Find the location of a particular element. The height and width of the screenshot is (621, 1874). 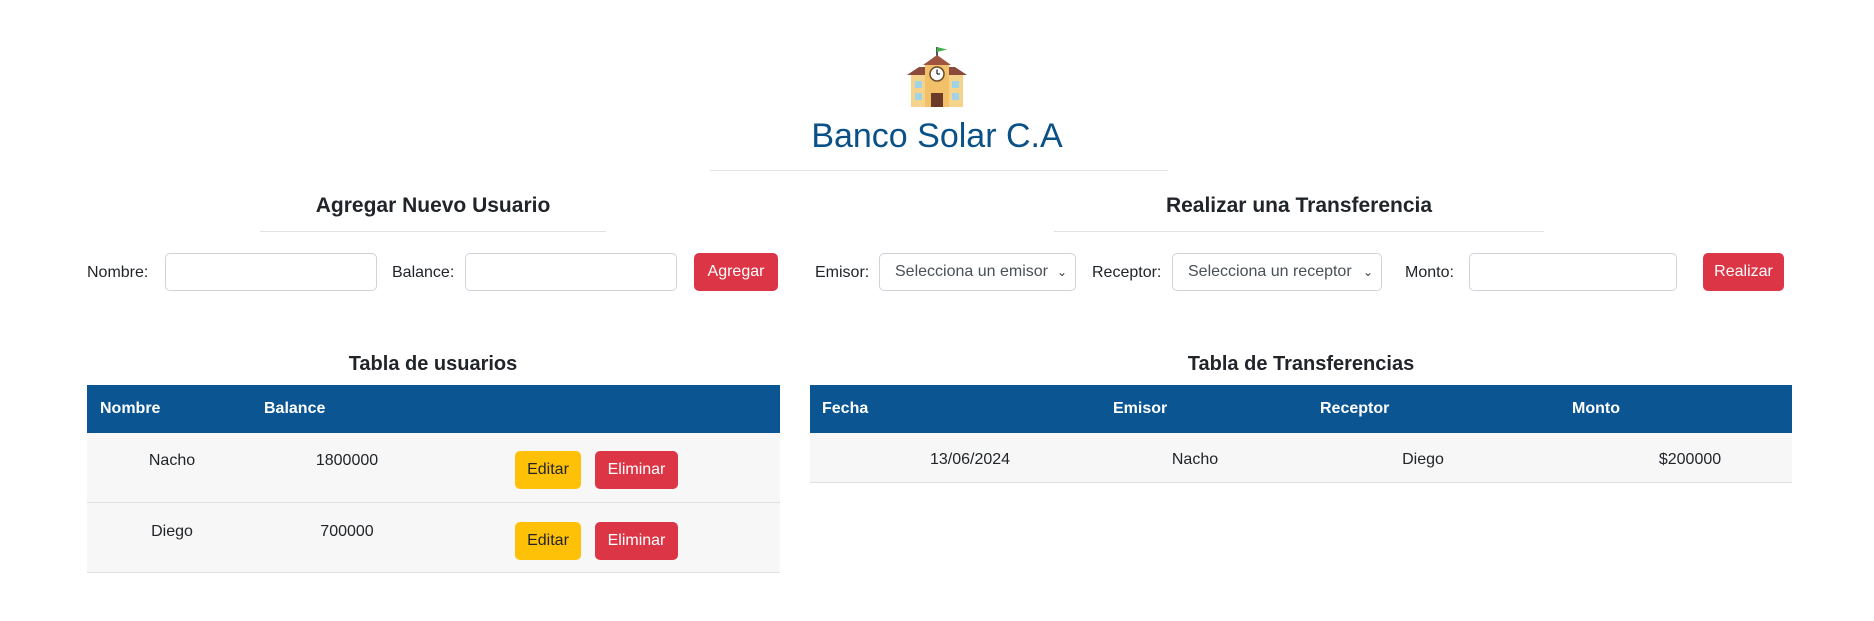

receiver-select-value: Selecciona un receptor is located at coordinates (1270, 271).